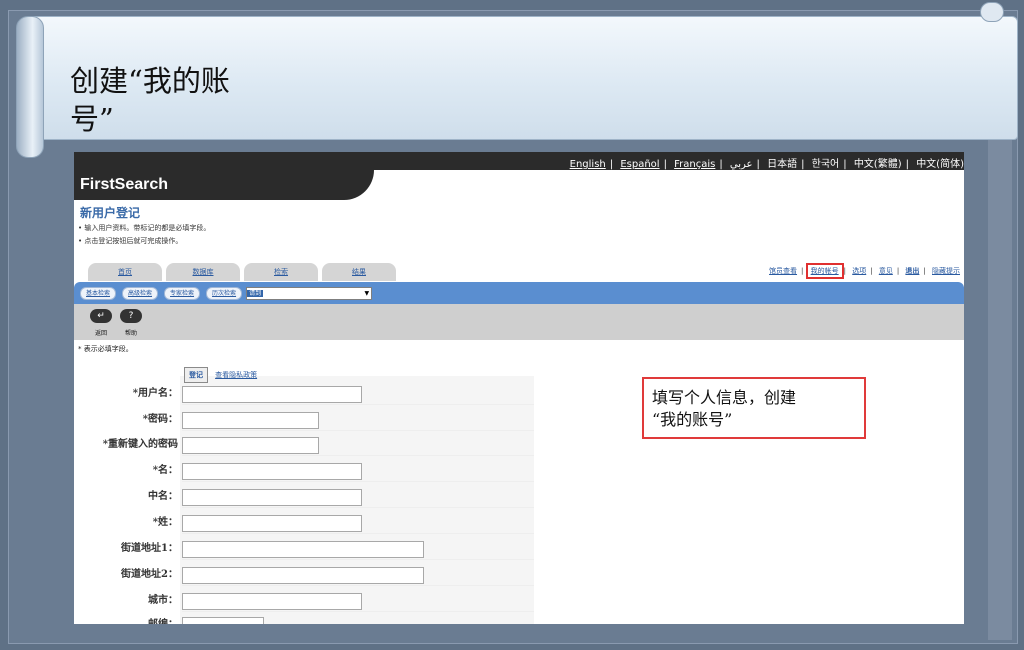  Describe the element at coordinates (588, 164) in the screenshot. I see `lang-link-english: English` at that location.